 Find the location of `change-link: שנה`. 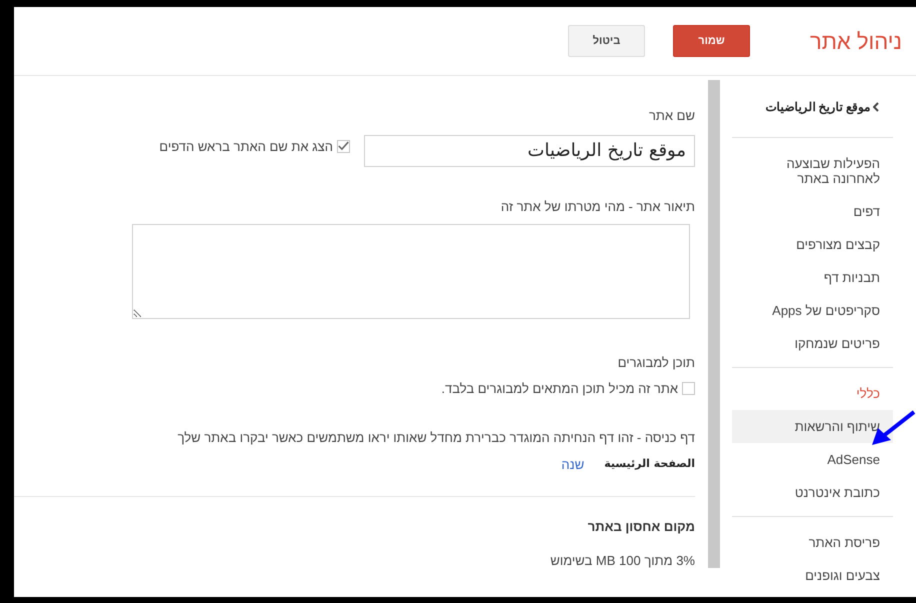

change-link: שנה is located at coordinates (572, 464).